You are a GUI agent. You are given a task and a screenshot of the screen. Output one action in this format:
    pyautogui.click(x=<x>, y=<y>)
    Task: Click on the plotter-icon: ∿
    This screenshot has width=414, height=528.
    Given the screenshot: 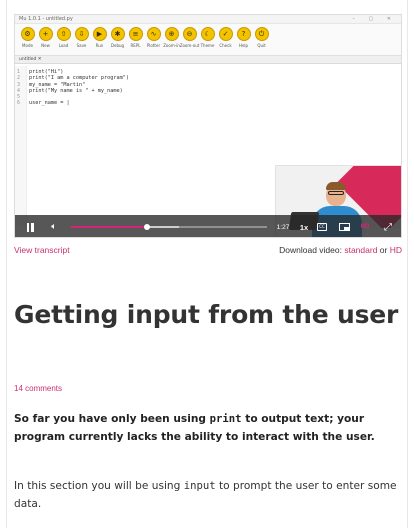 What is the action you would take?
    pyautogui.click(x=153, y=34)
    